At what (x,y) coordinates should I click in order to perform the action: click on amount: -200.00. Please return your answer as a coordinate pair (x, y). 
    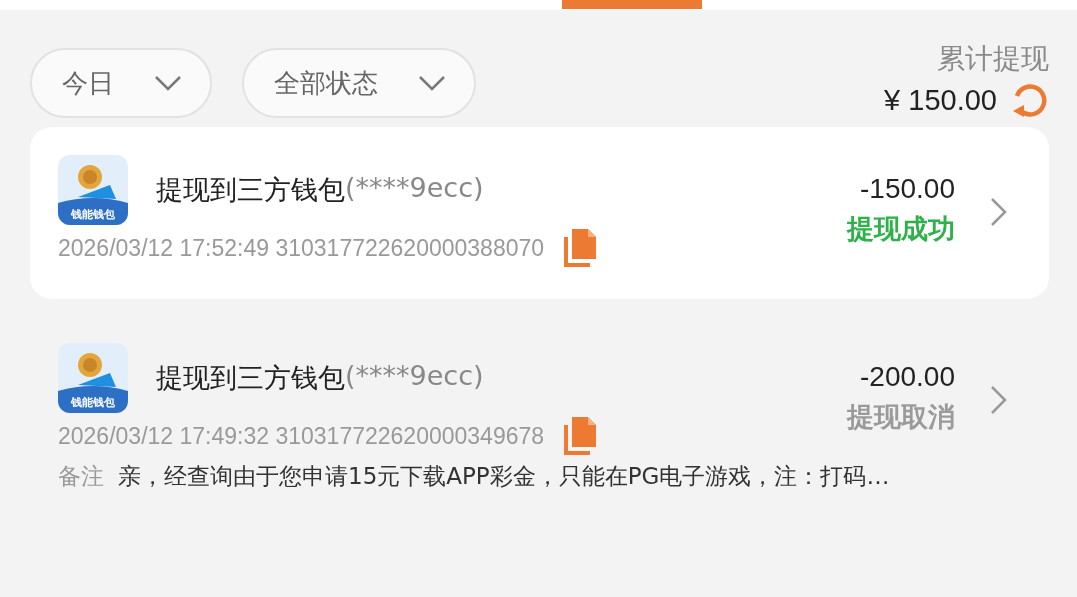
    Looking at the image, I should click on (907, 377).